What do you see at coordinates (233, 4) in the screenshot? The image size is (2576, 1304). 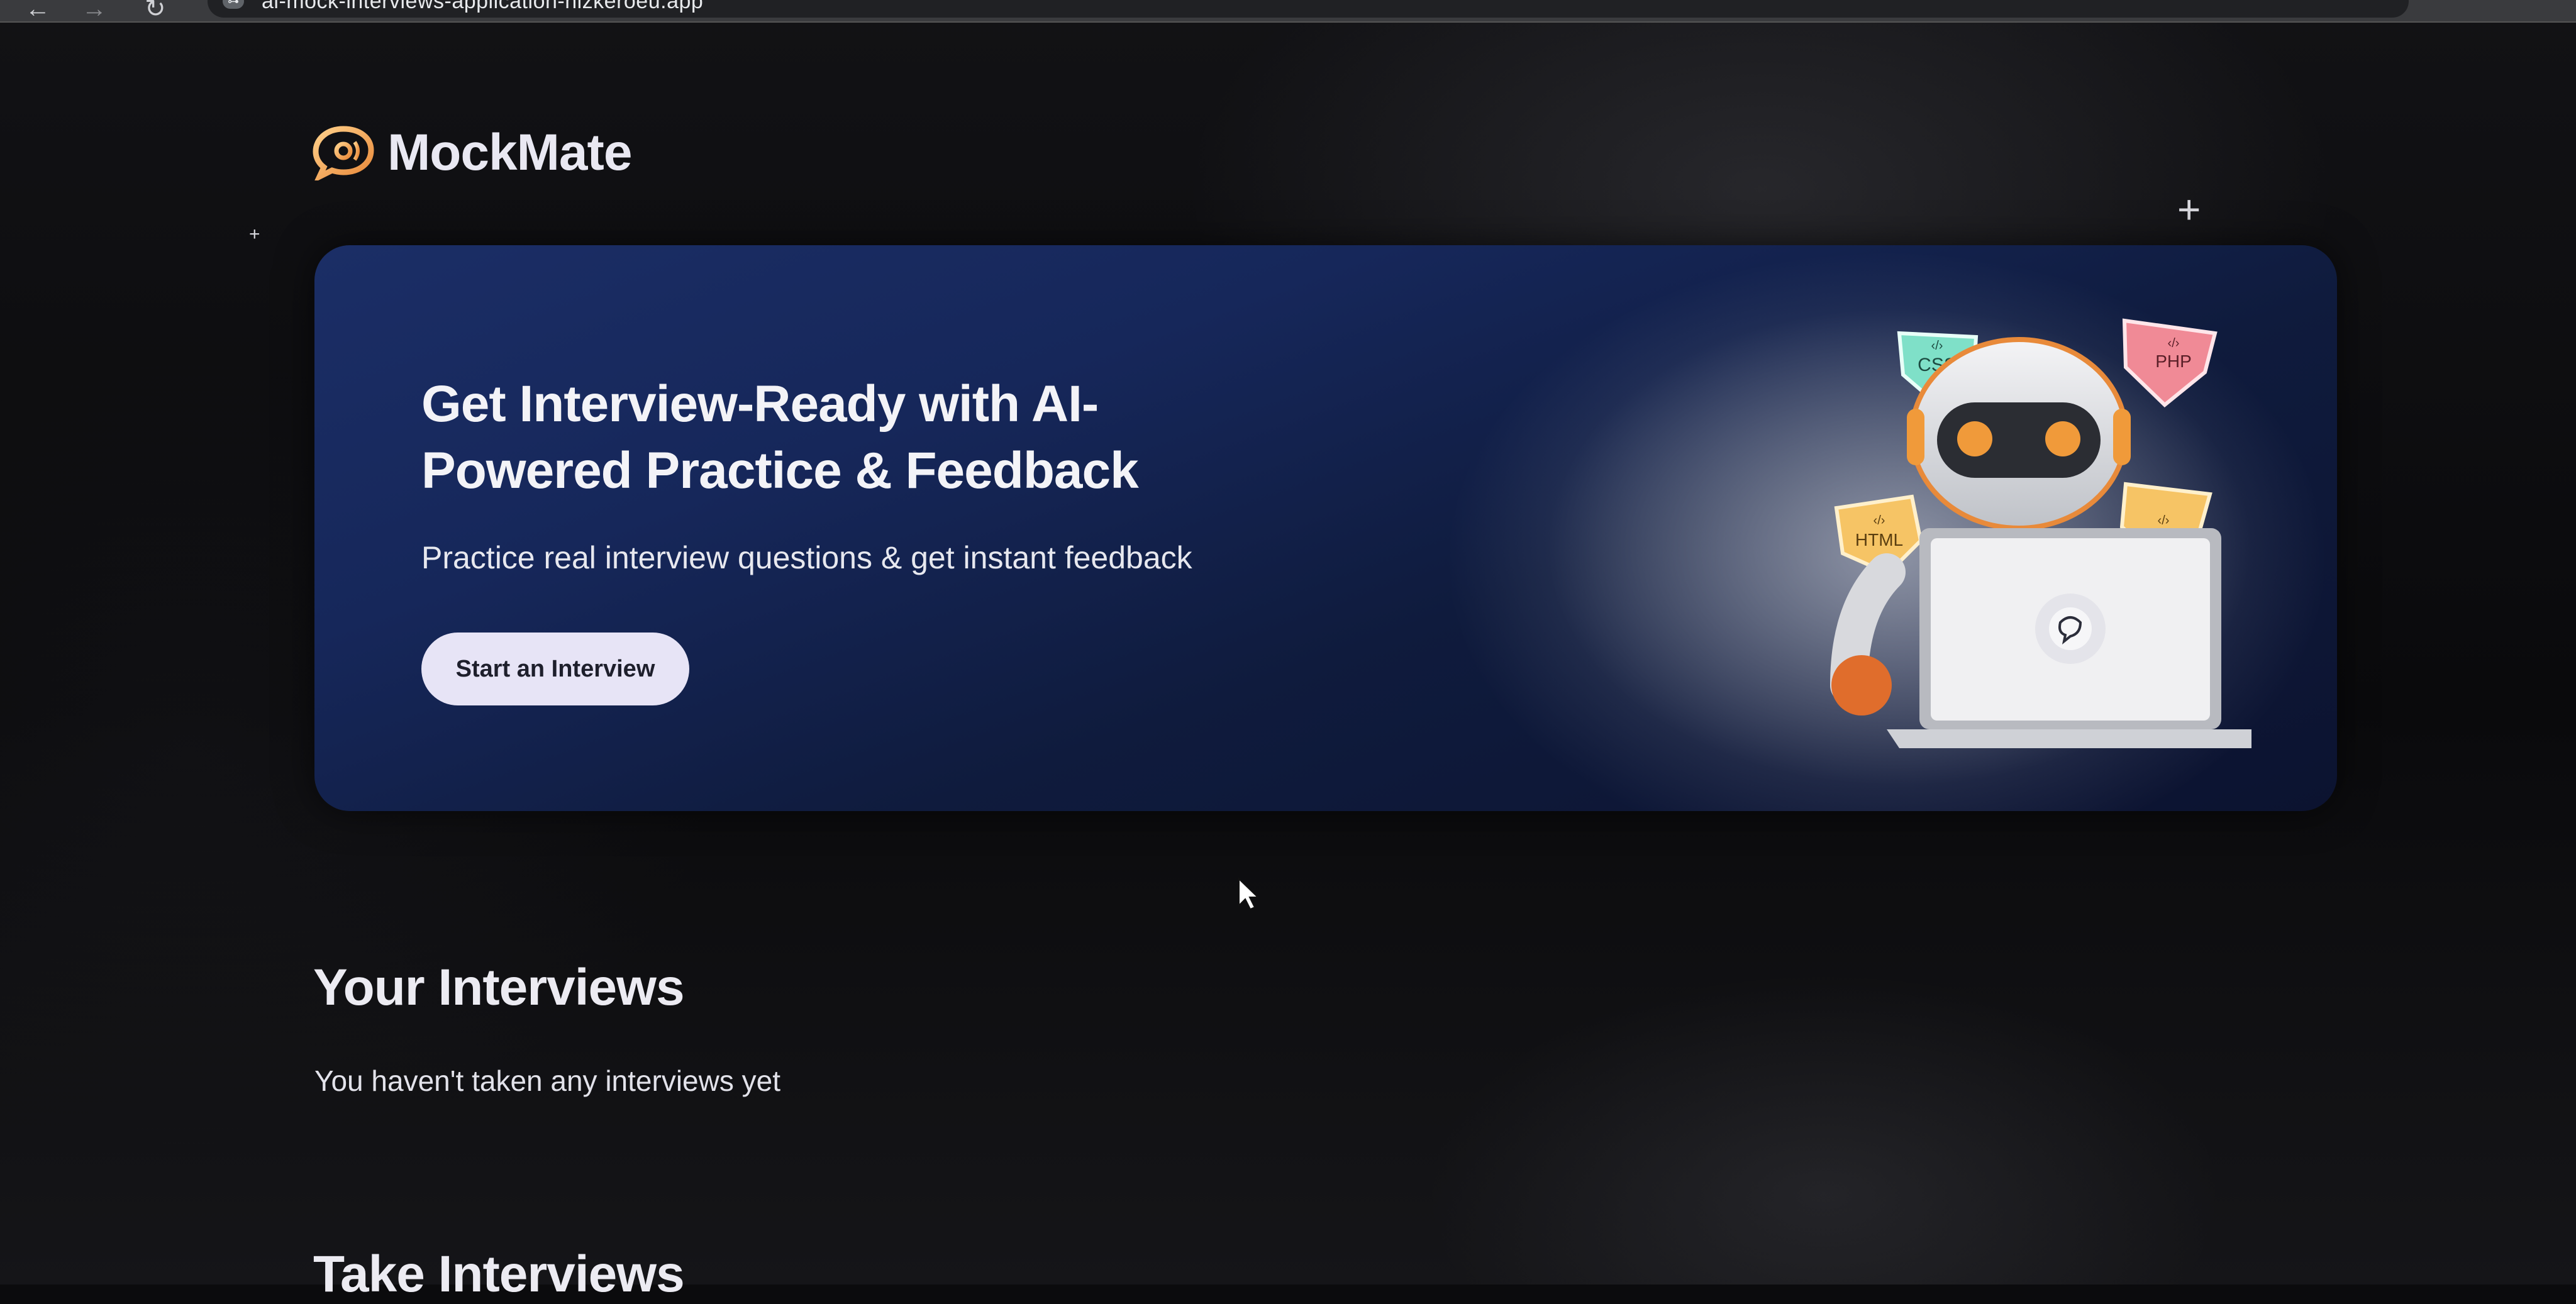 I see `site-info-icon: ⊶` at bounding box center [233, 4].